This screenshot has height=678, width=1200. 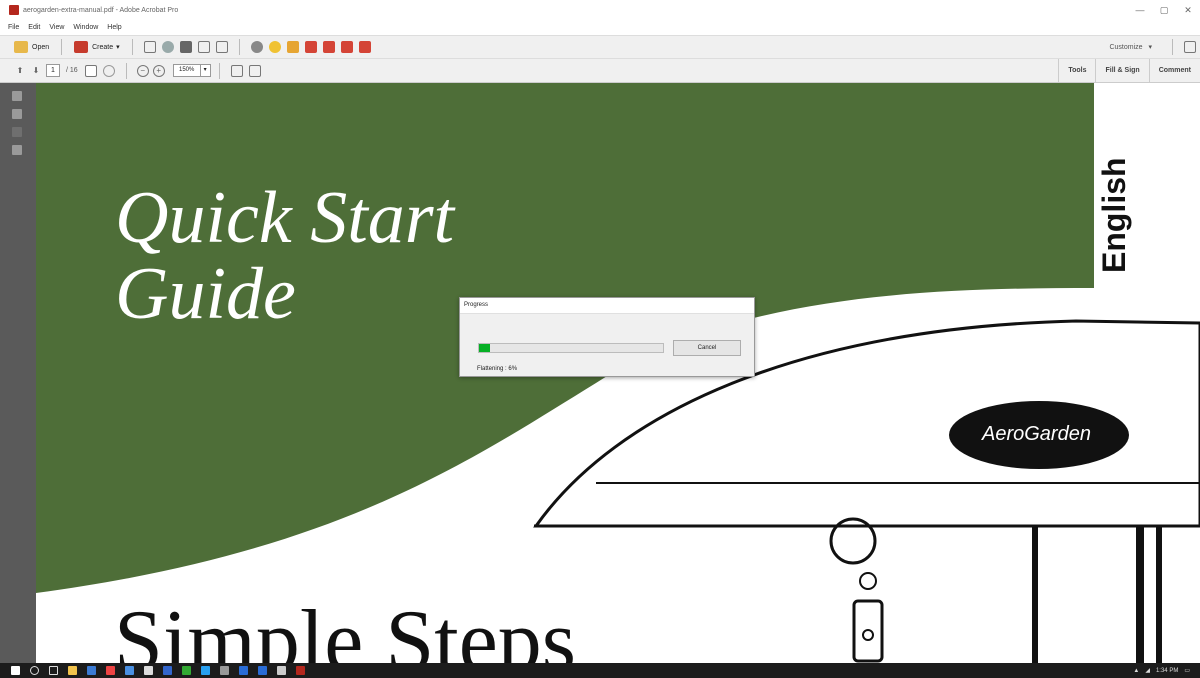 I want to click on expand-icon, so click(x=1190, y=47).